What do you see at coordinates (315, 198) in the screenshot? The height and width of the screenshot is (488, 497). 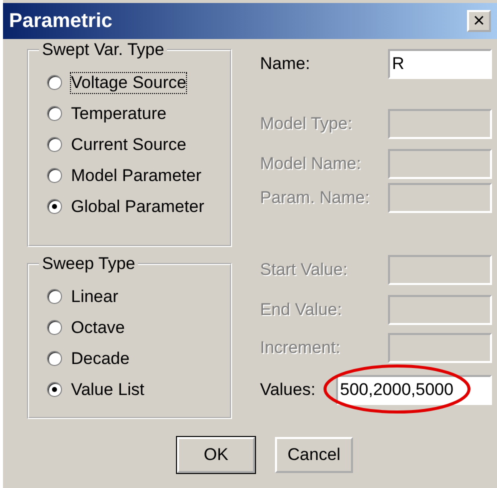 I see `field-label: Param. Name:` at bounding box center [315, 198].